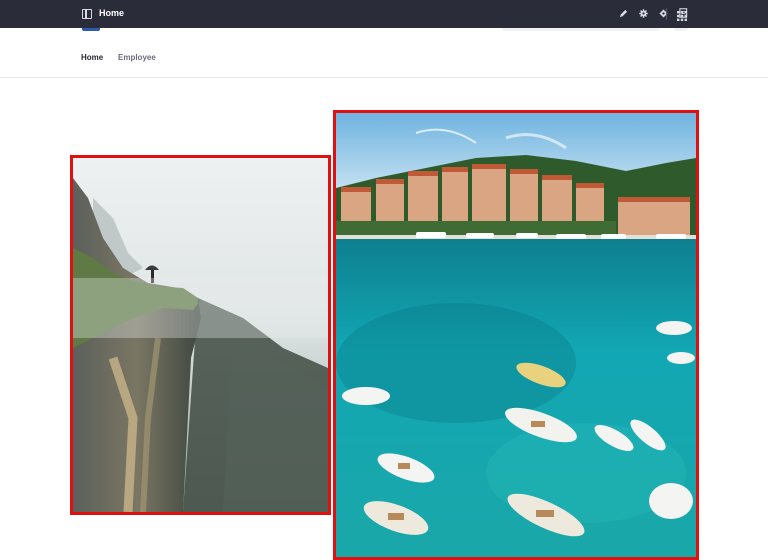 The image size is (768, 560). Describe the element at coordinates (384, 14) in the screenshot. I see `control-menu-bar: Home` at that location.